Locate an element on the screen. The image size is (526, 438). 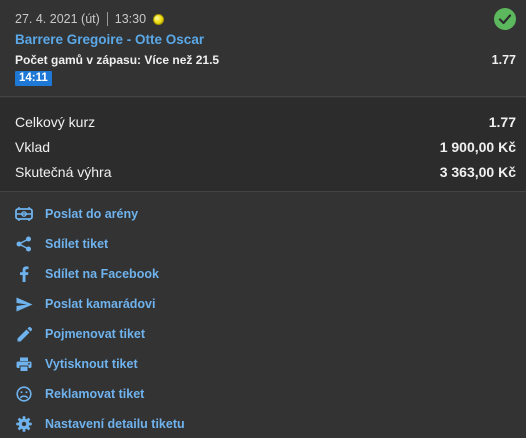
summary-value: 1.77 is located at coordinates (502, 122).